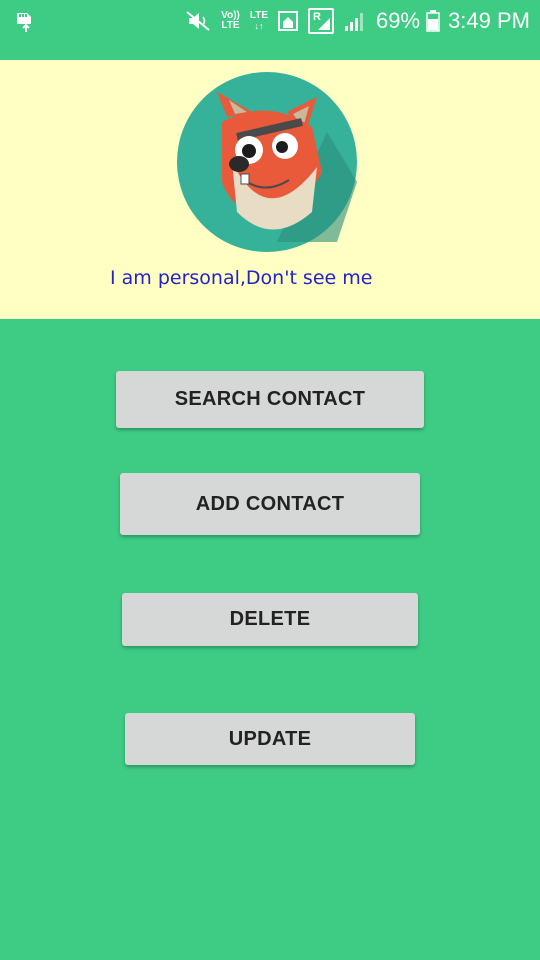  What do you see at coordinates (270, 619) in the screenshot?
I see `delete-button: DELETE` at bounding box center [270, 619].